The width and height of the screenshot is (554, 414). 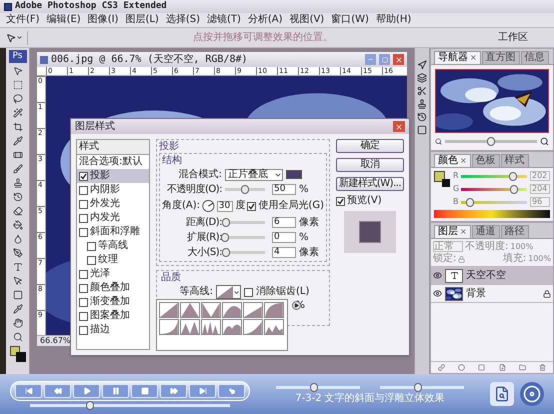 I want to click on maximize-button, so click(x=384, y=59).